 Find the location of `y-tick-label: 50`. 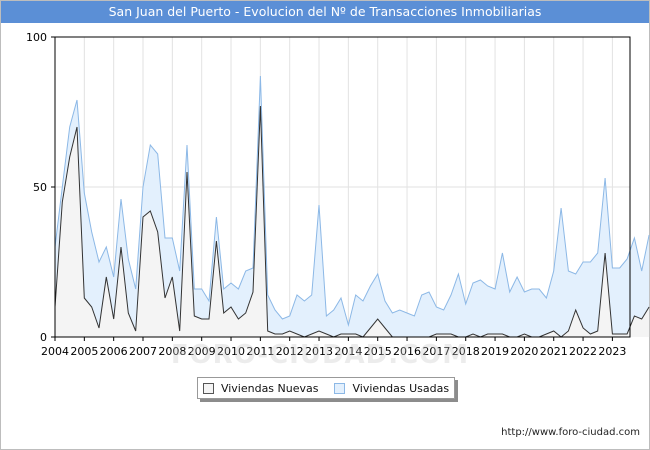

y-tick-label: 50 is located at coordinates (40, 187).